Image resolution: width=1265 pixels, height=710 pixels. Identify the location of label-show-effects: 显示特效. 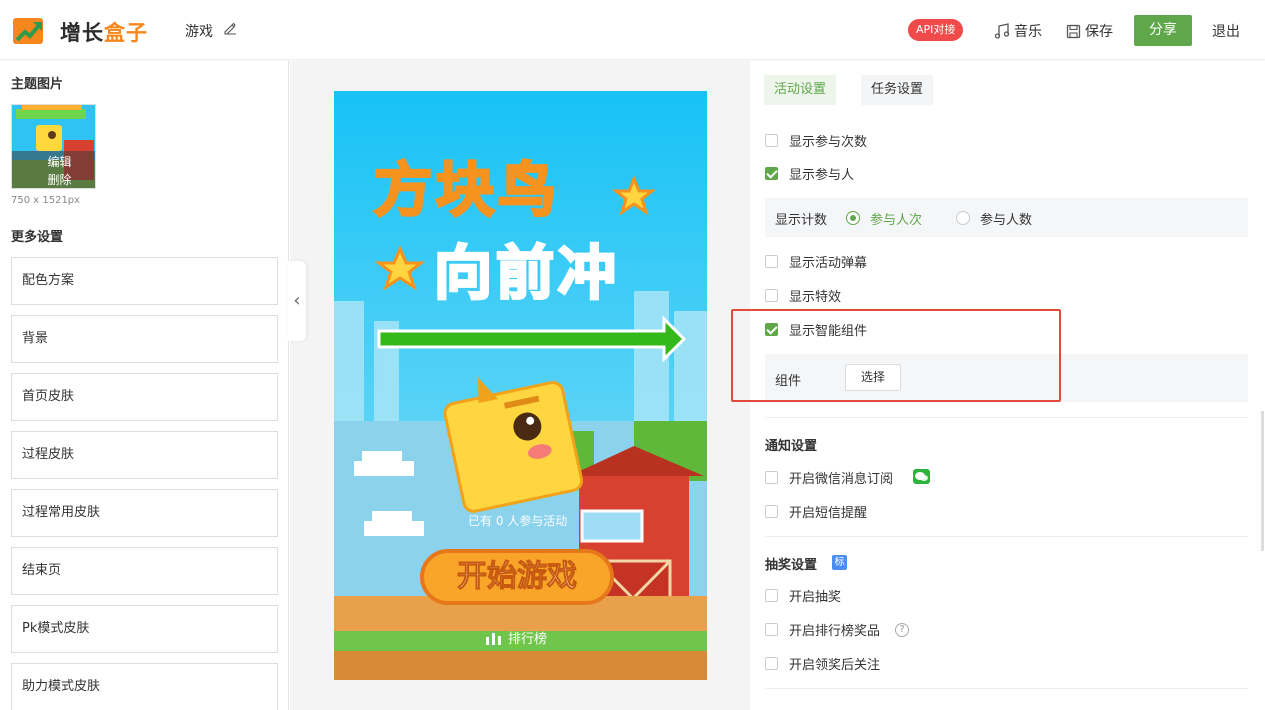
(815, 297).